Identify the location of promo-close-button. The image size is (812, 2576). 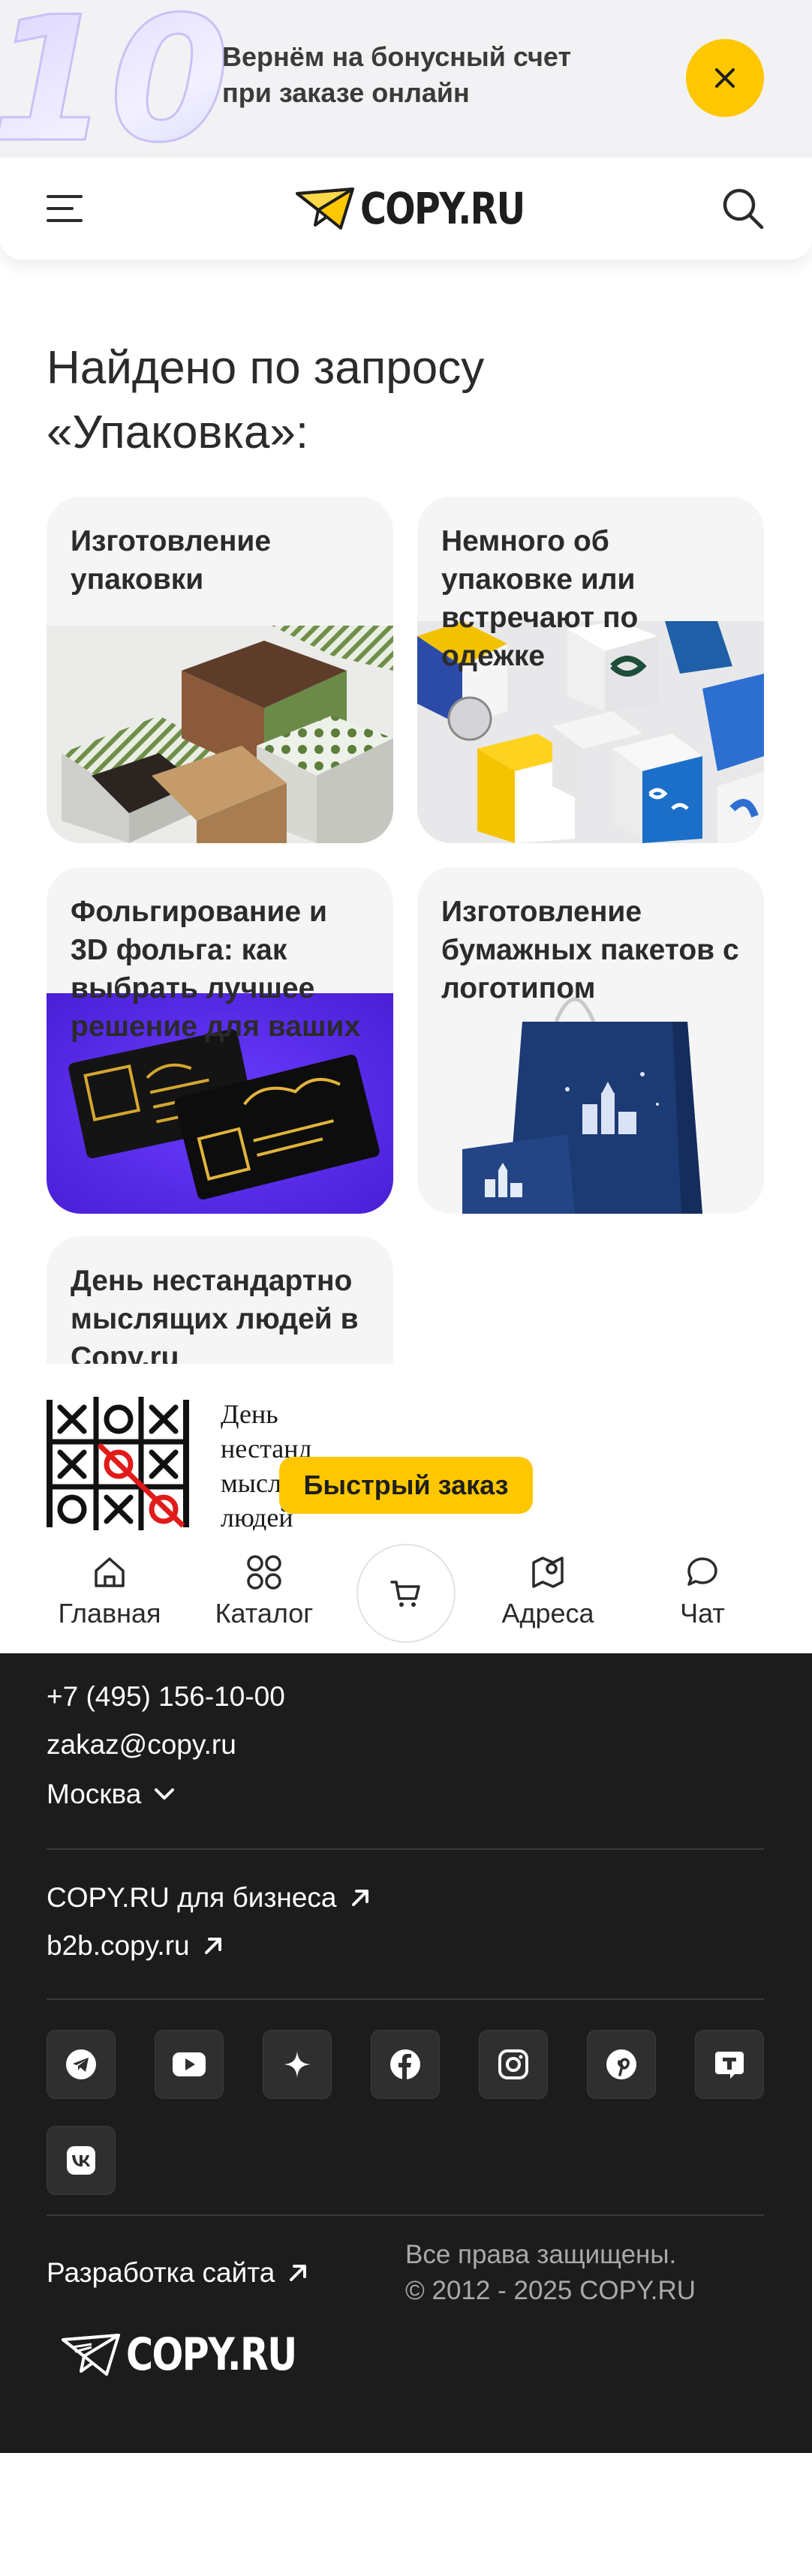
(725, 78).